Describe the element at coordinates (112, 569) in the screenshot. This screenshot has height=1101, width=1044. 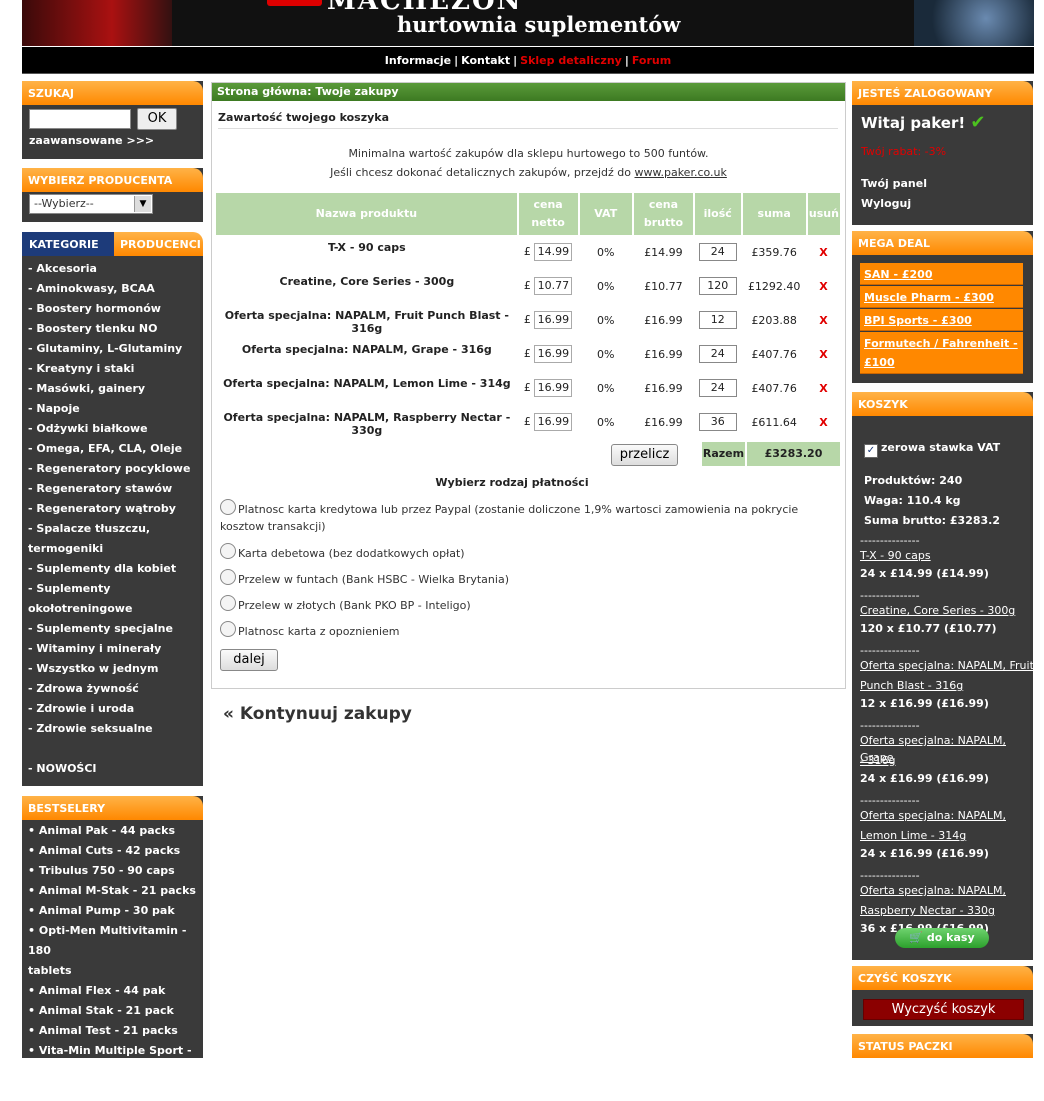
I see `category-item: - Suplementy dla kobiet` at that location.